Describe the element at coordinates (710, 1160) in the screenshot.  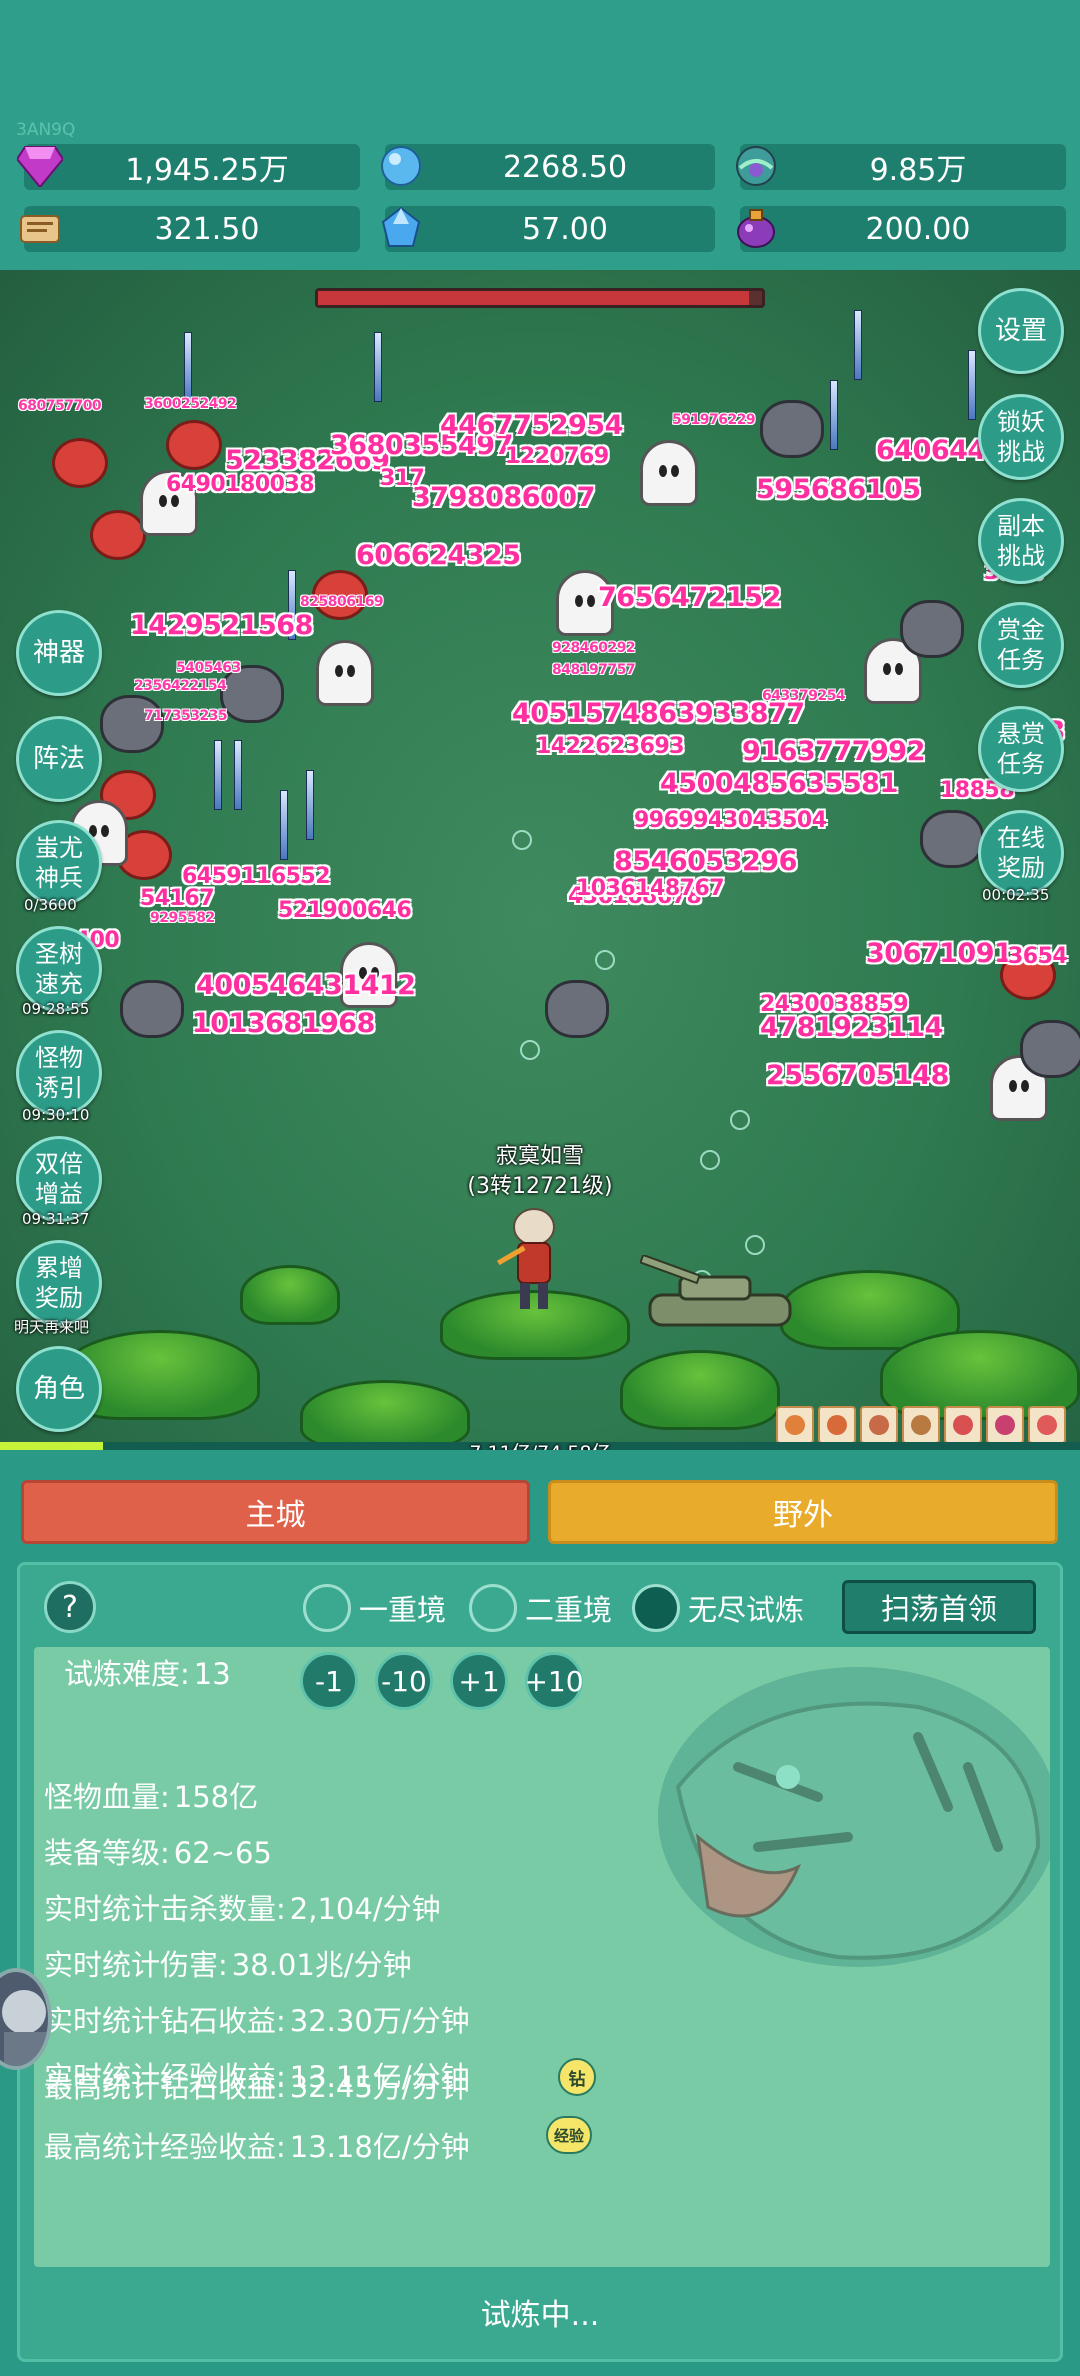
I see `bubble` at that location.